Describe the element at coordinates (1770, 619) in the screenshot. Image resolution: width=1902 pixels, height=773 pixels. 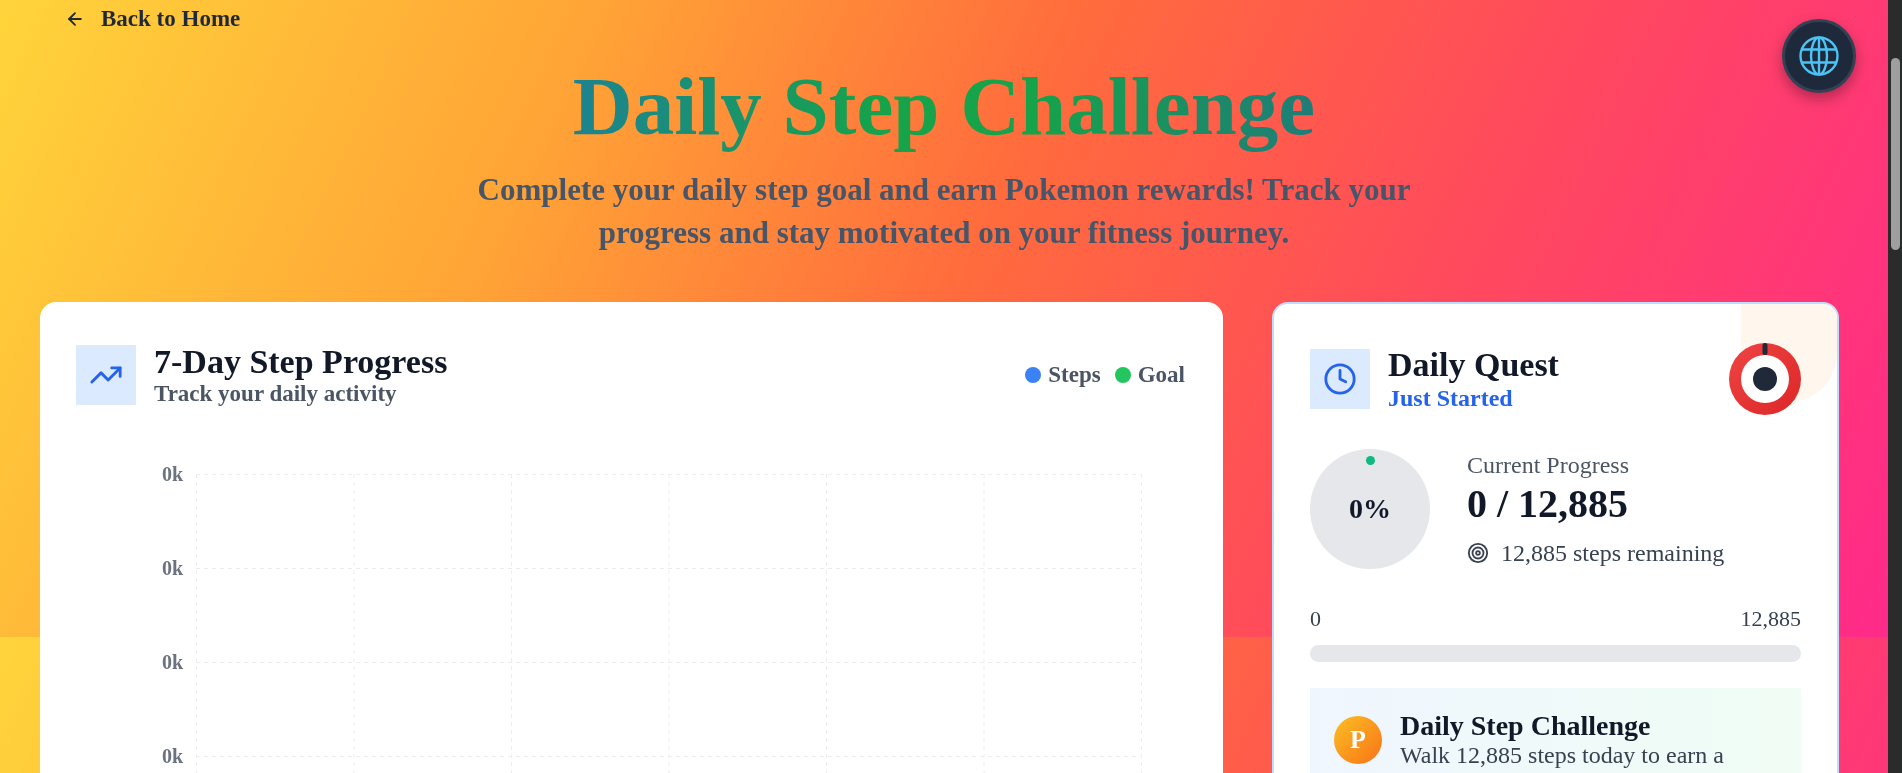
I see `bar-max-label: 12,885` at that location.